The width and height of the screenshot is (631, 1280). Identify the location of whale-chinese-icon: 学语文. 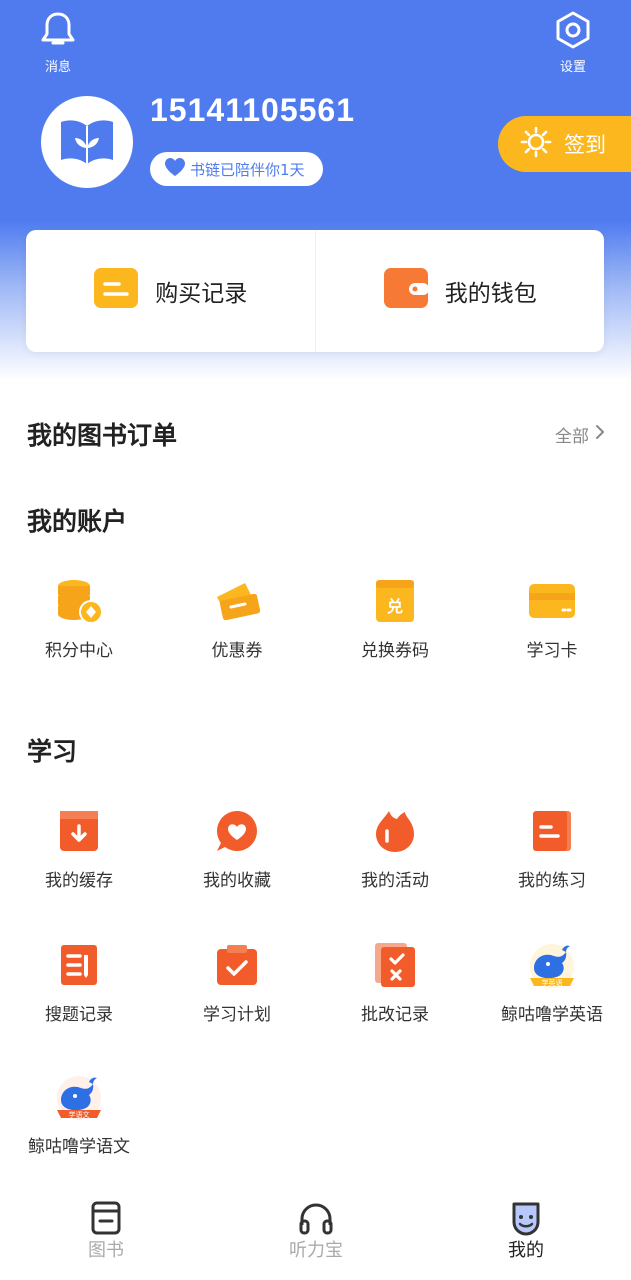
(79, 1097).